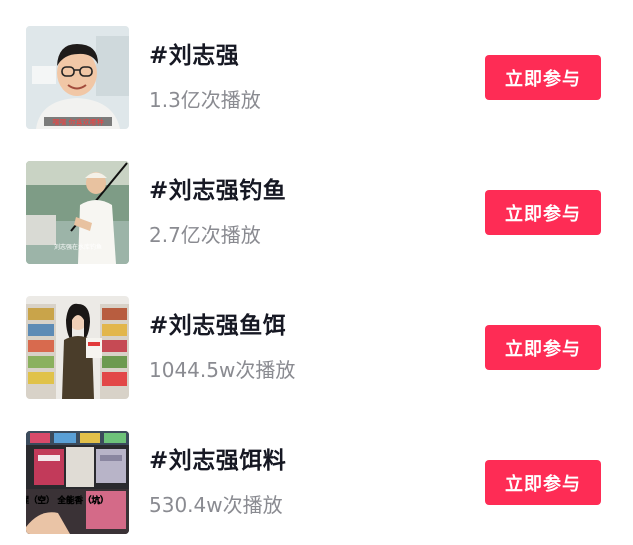  What do you see at coordinates (77, 122) in the screenshot?
I see `thumbnail-caption: 嘿嘿 你喜欢哪种` at bounding box center [77, 122].